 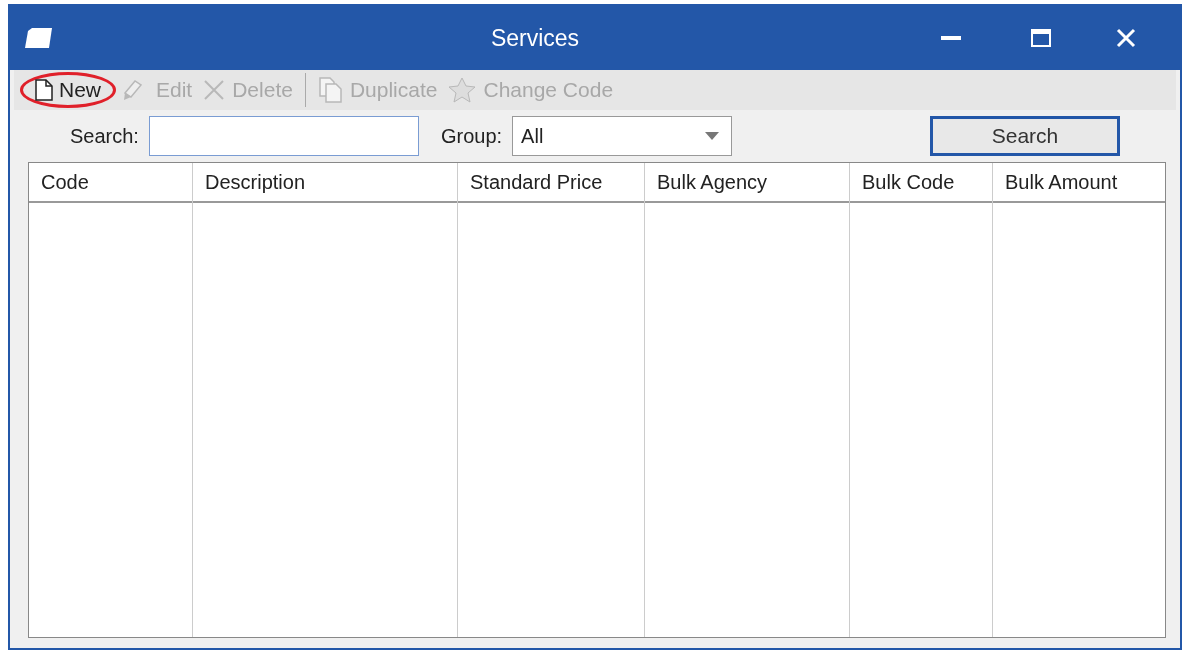 What do you see at coordinates (622, 136) in the screenshot?
I see `group-dropdown: All` at bounding box center [622, 136].